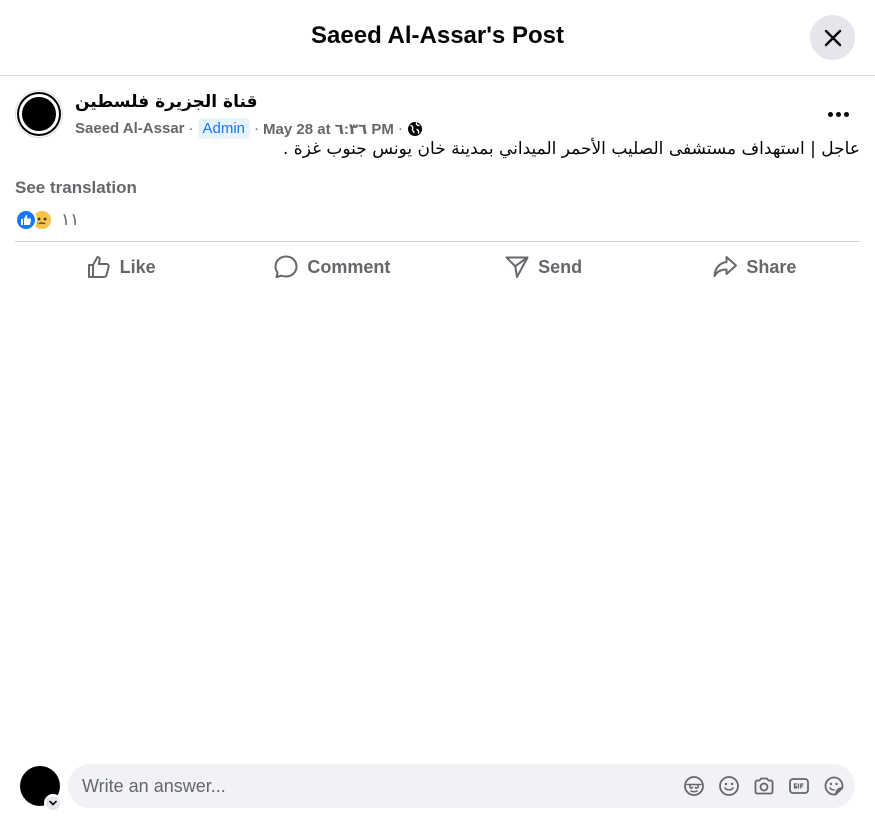 This screenshot has height=832, width=875. I want to click on identity-switcher, so click(53, 803).